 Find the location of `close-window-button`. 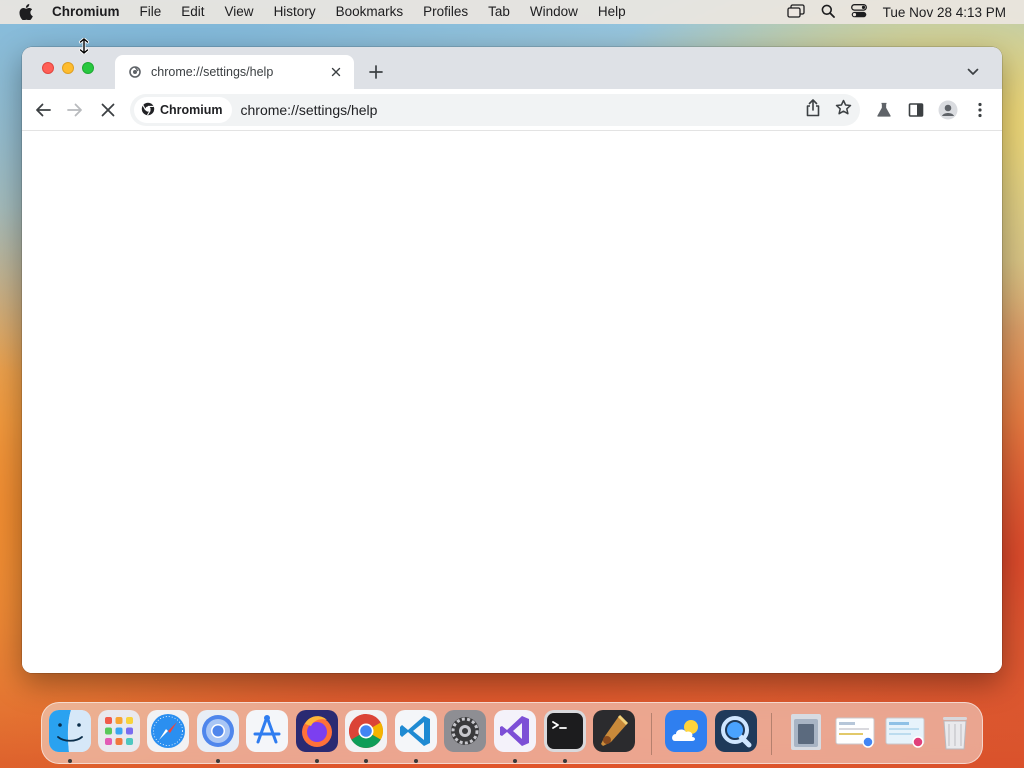

close-window-button is located at coordinates (48, 68).